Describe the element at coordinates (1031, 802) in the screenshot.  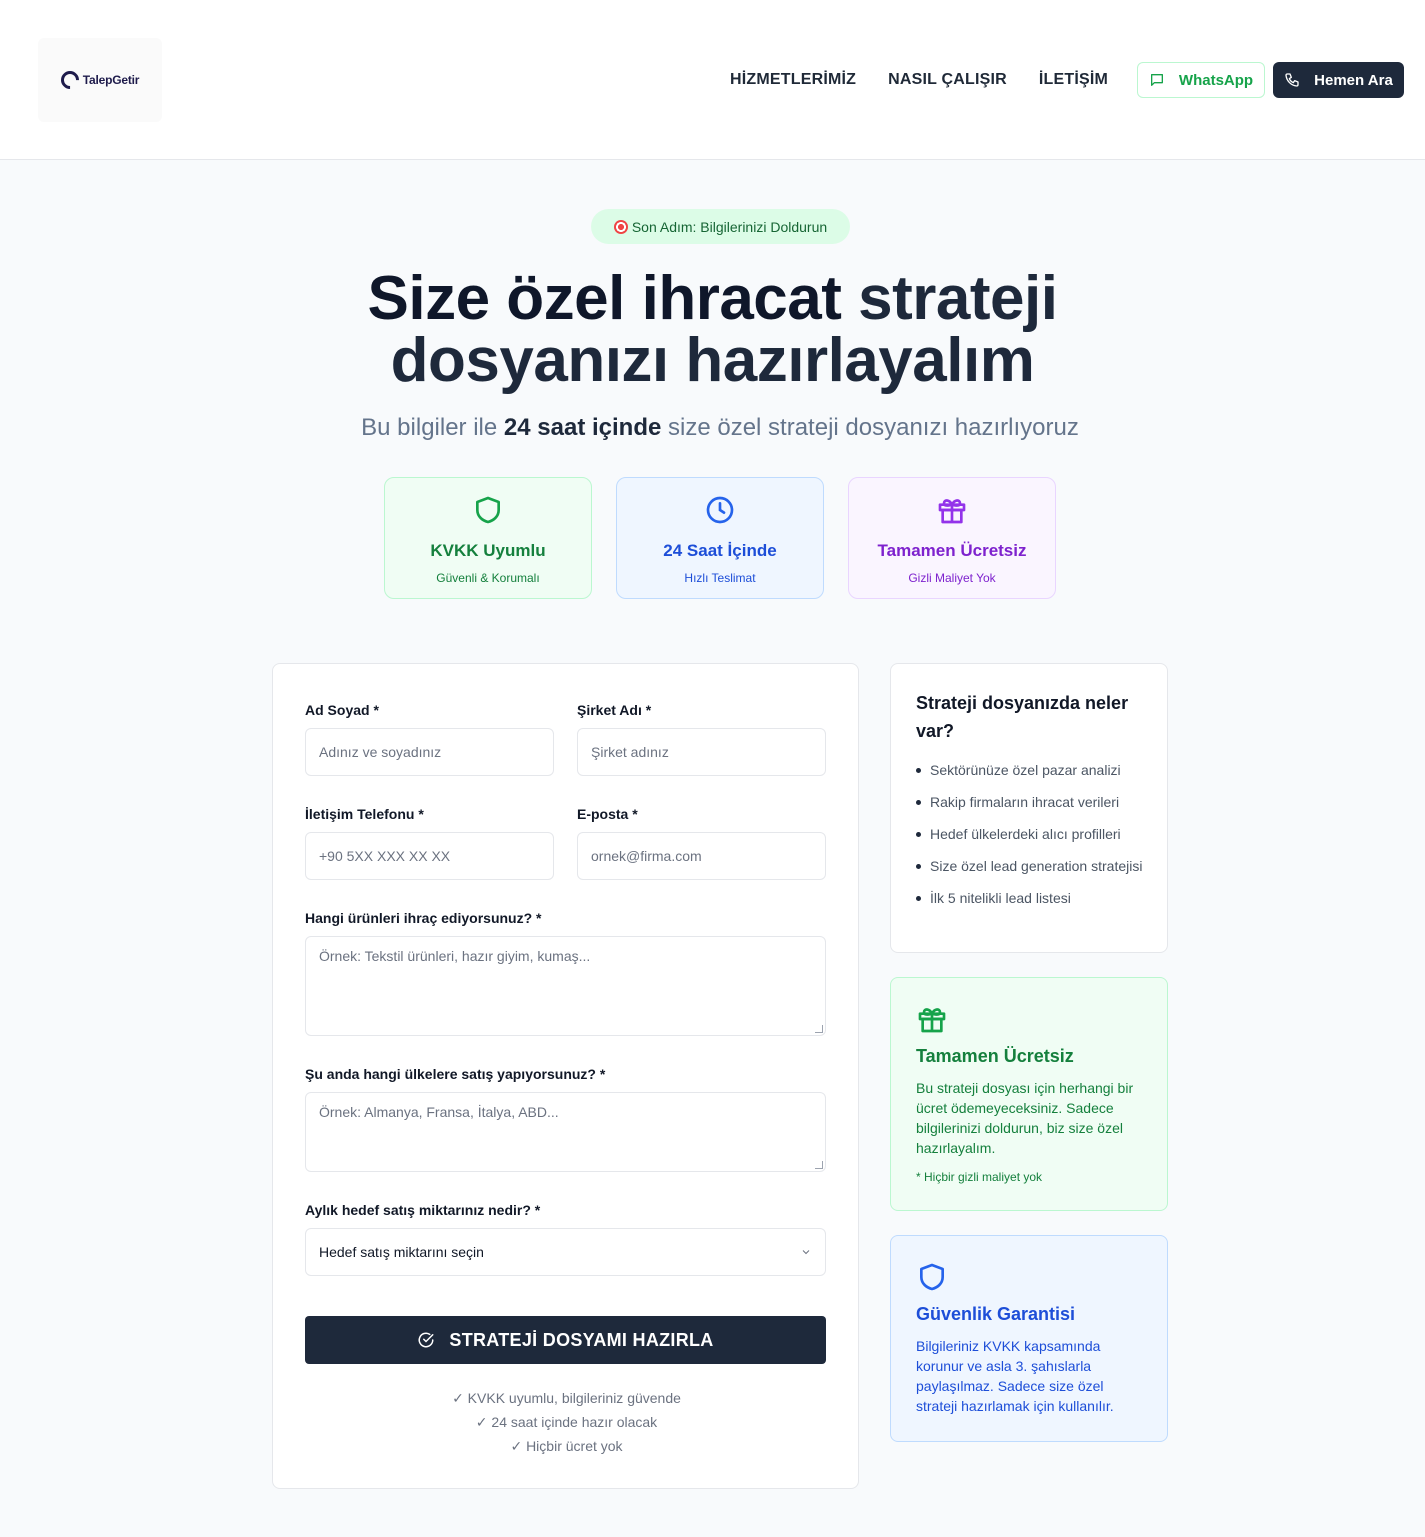
I see `list-item: Rakip firmaların ihracat verileri` at that location.